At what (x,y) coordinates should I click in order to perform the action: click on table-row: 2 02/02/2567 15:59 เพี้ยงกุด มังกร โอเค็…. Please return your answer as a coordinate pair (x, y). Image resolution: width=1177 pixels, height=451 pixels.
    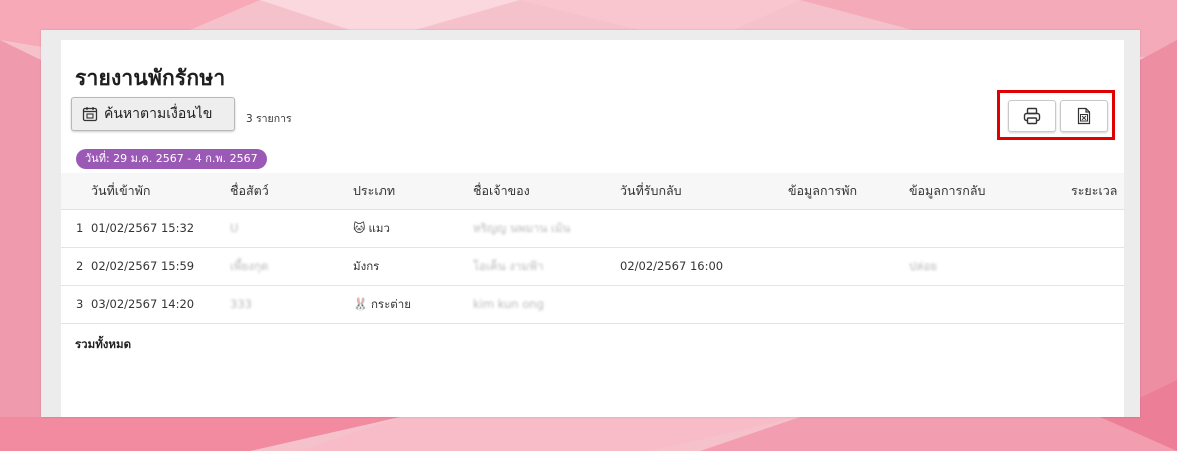
    Looking at the image, I should click on (592, 267).